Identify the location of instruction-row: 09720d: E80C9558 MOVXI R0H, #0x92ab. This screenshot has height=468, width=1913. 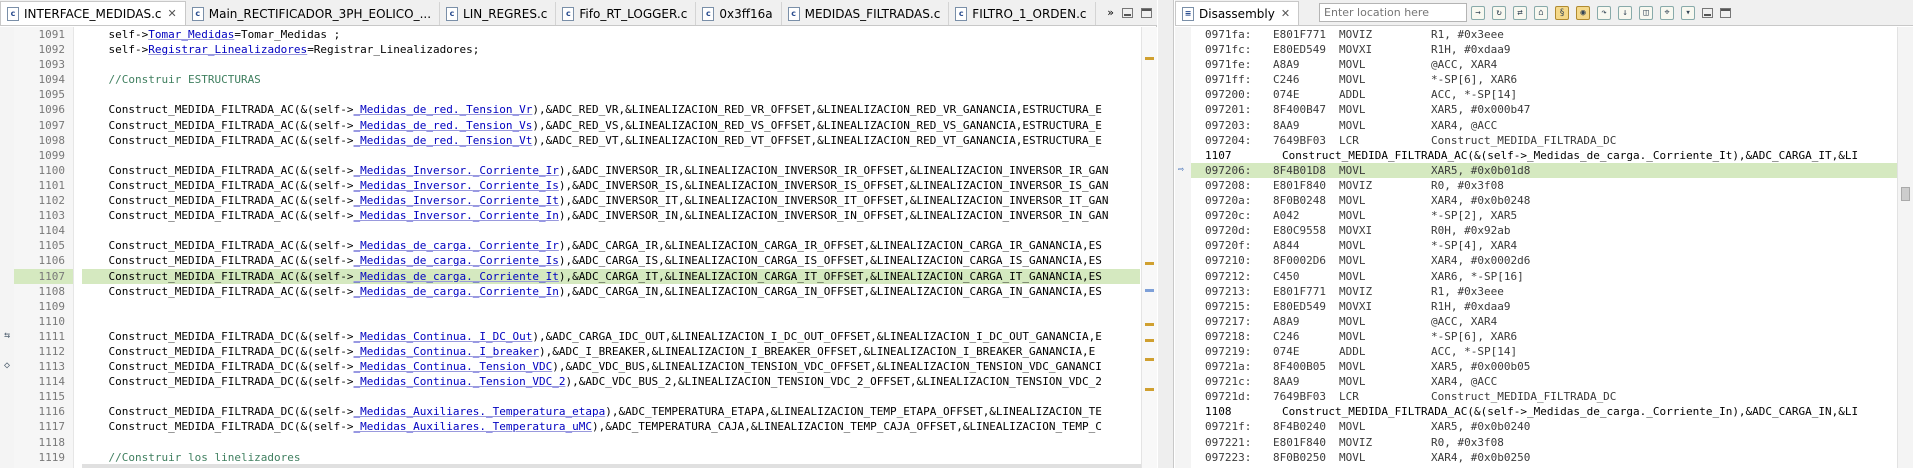
(1544, 230).